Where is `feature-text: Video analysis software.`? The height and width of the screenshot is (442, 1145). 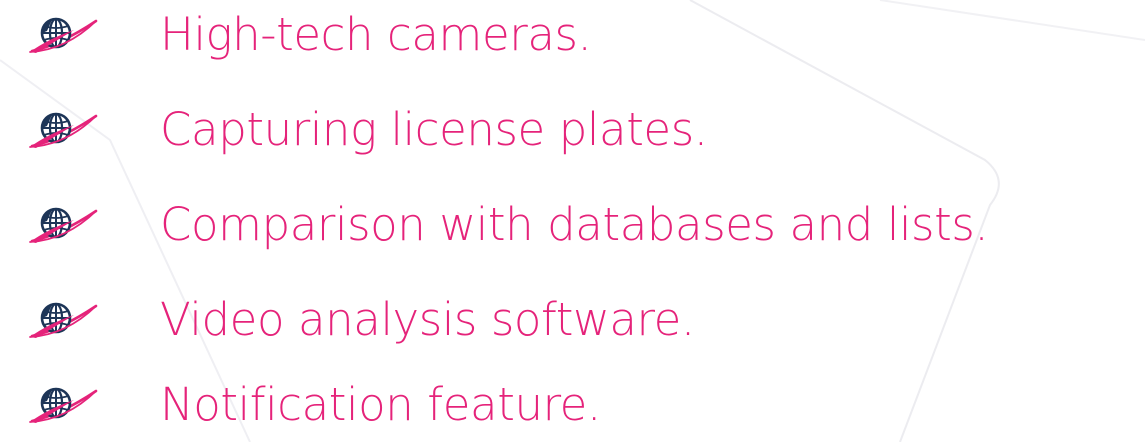 feature-text: Video analysis software. is located at coordinates (427, 319).